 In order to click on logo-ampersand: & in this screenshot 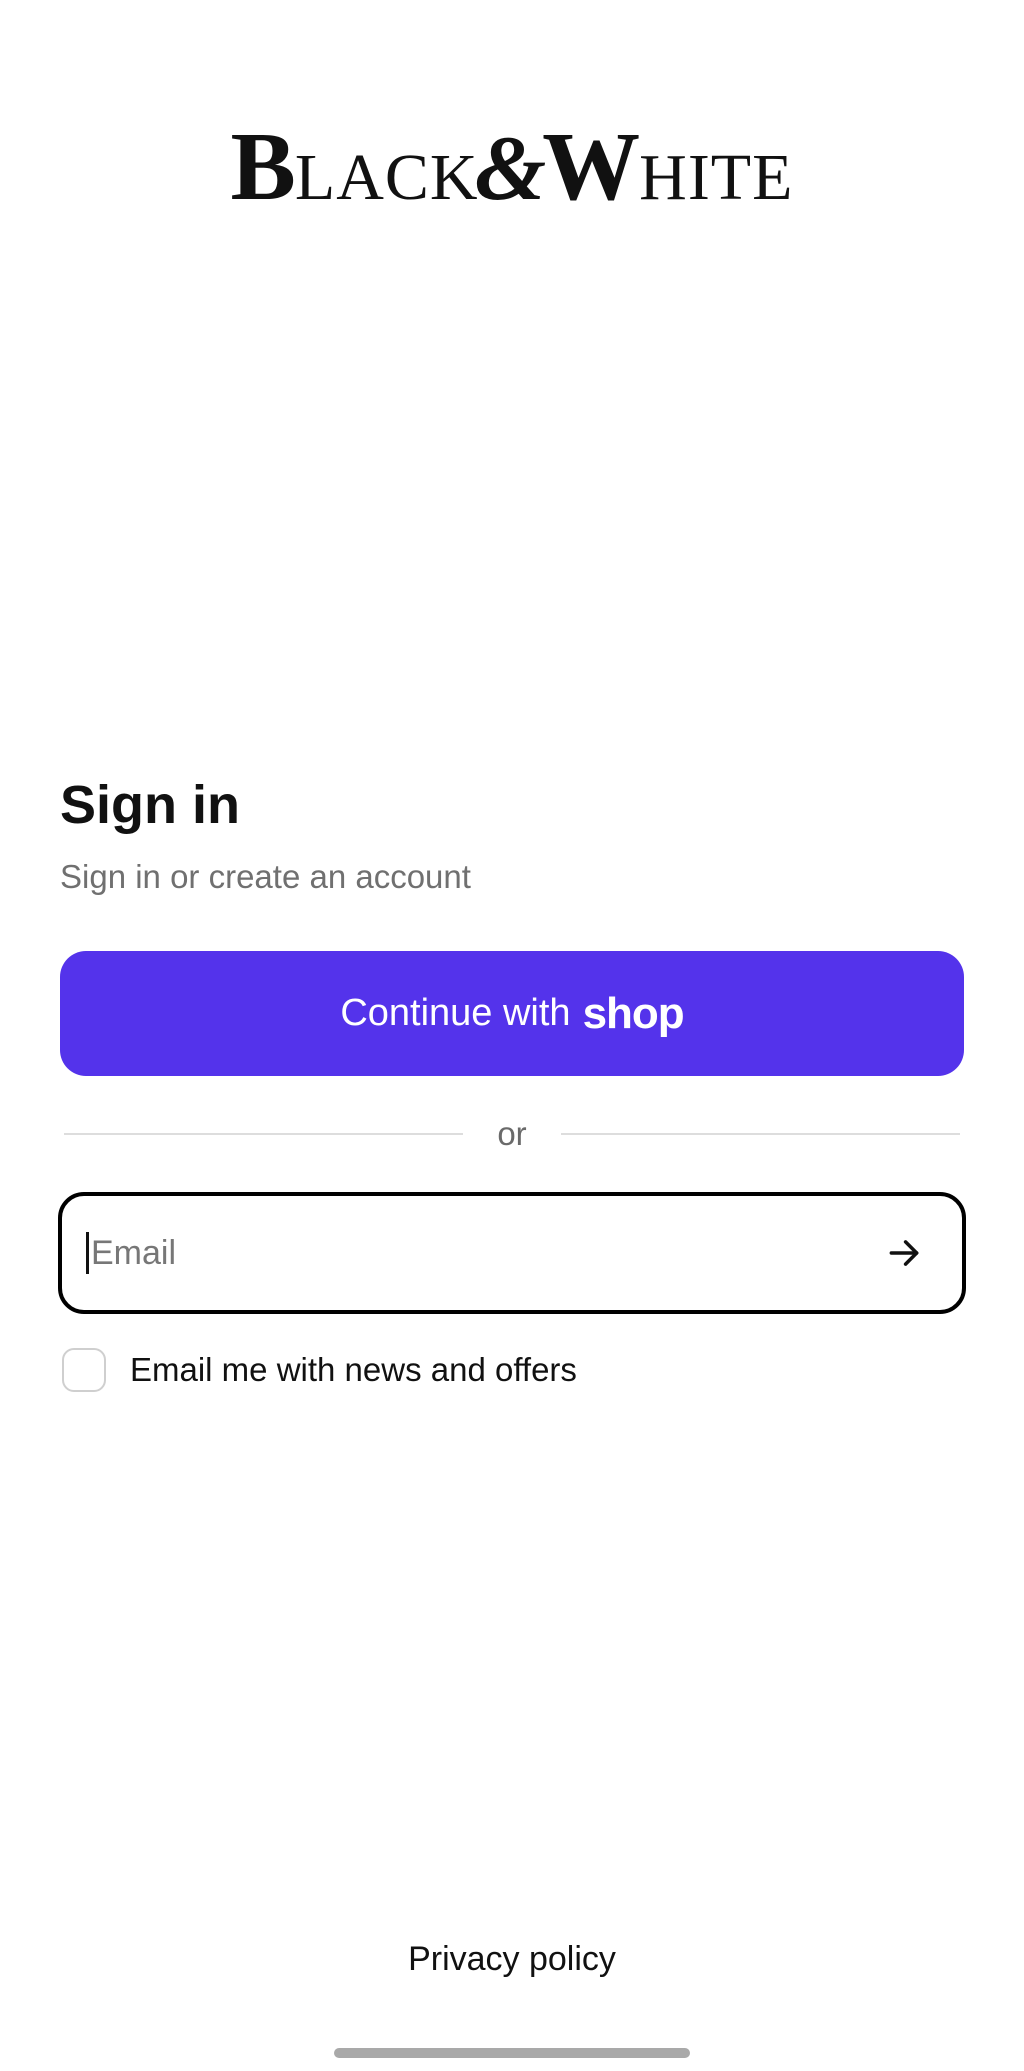, I will do `click(510, 168)`.